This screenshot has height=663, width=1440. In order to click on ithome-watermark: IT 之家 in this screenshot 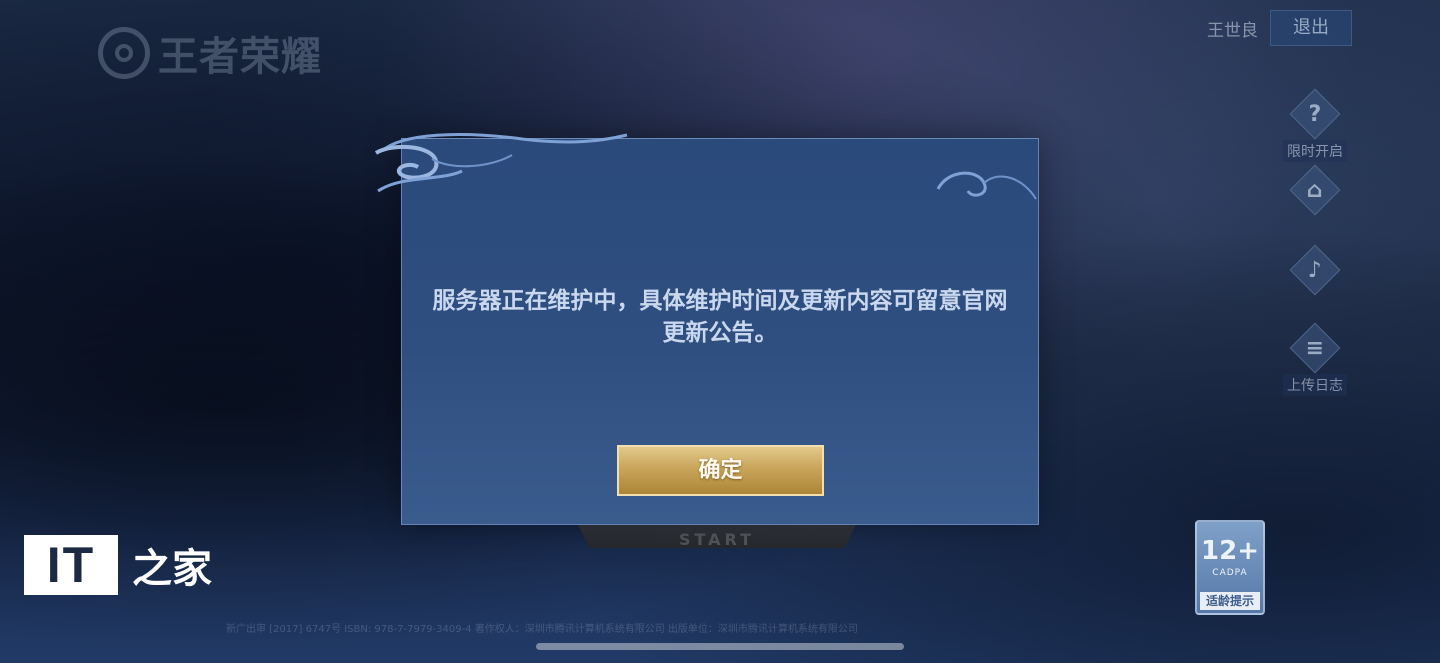, I will do `click(118, 565)`.